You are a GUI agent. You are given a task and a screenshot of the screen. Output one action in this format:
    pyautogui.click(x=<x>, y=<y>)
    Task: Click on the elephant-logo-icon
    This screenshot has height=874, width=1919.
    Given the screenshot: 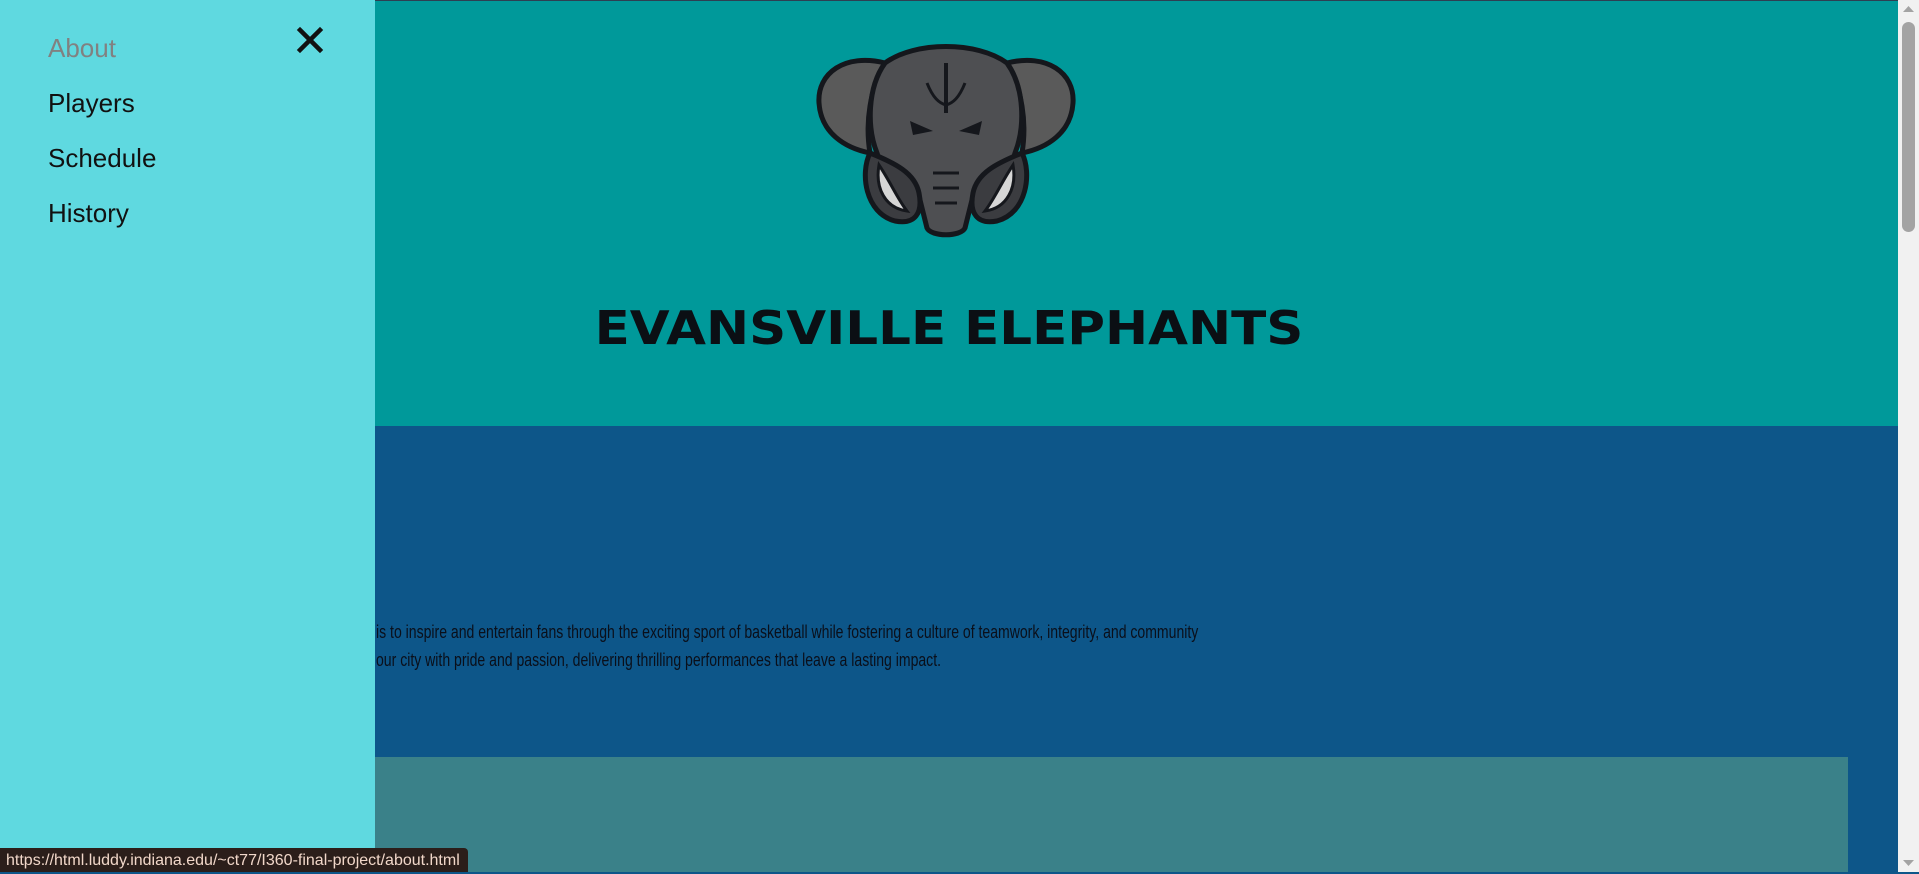 What is the action you would take?
    pyautogui.click(x=946, y=141)
    